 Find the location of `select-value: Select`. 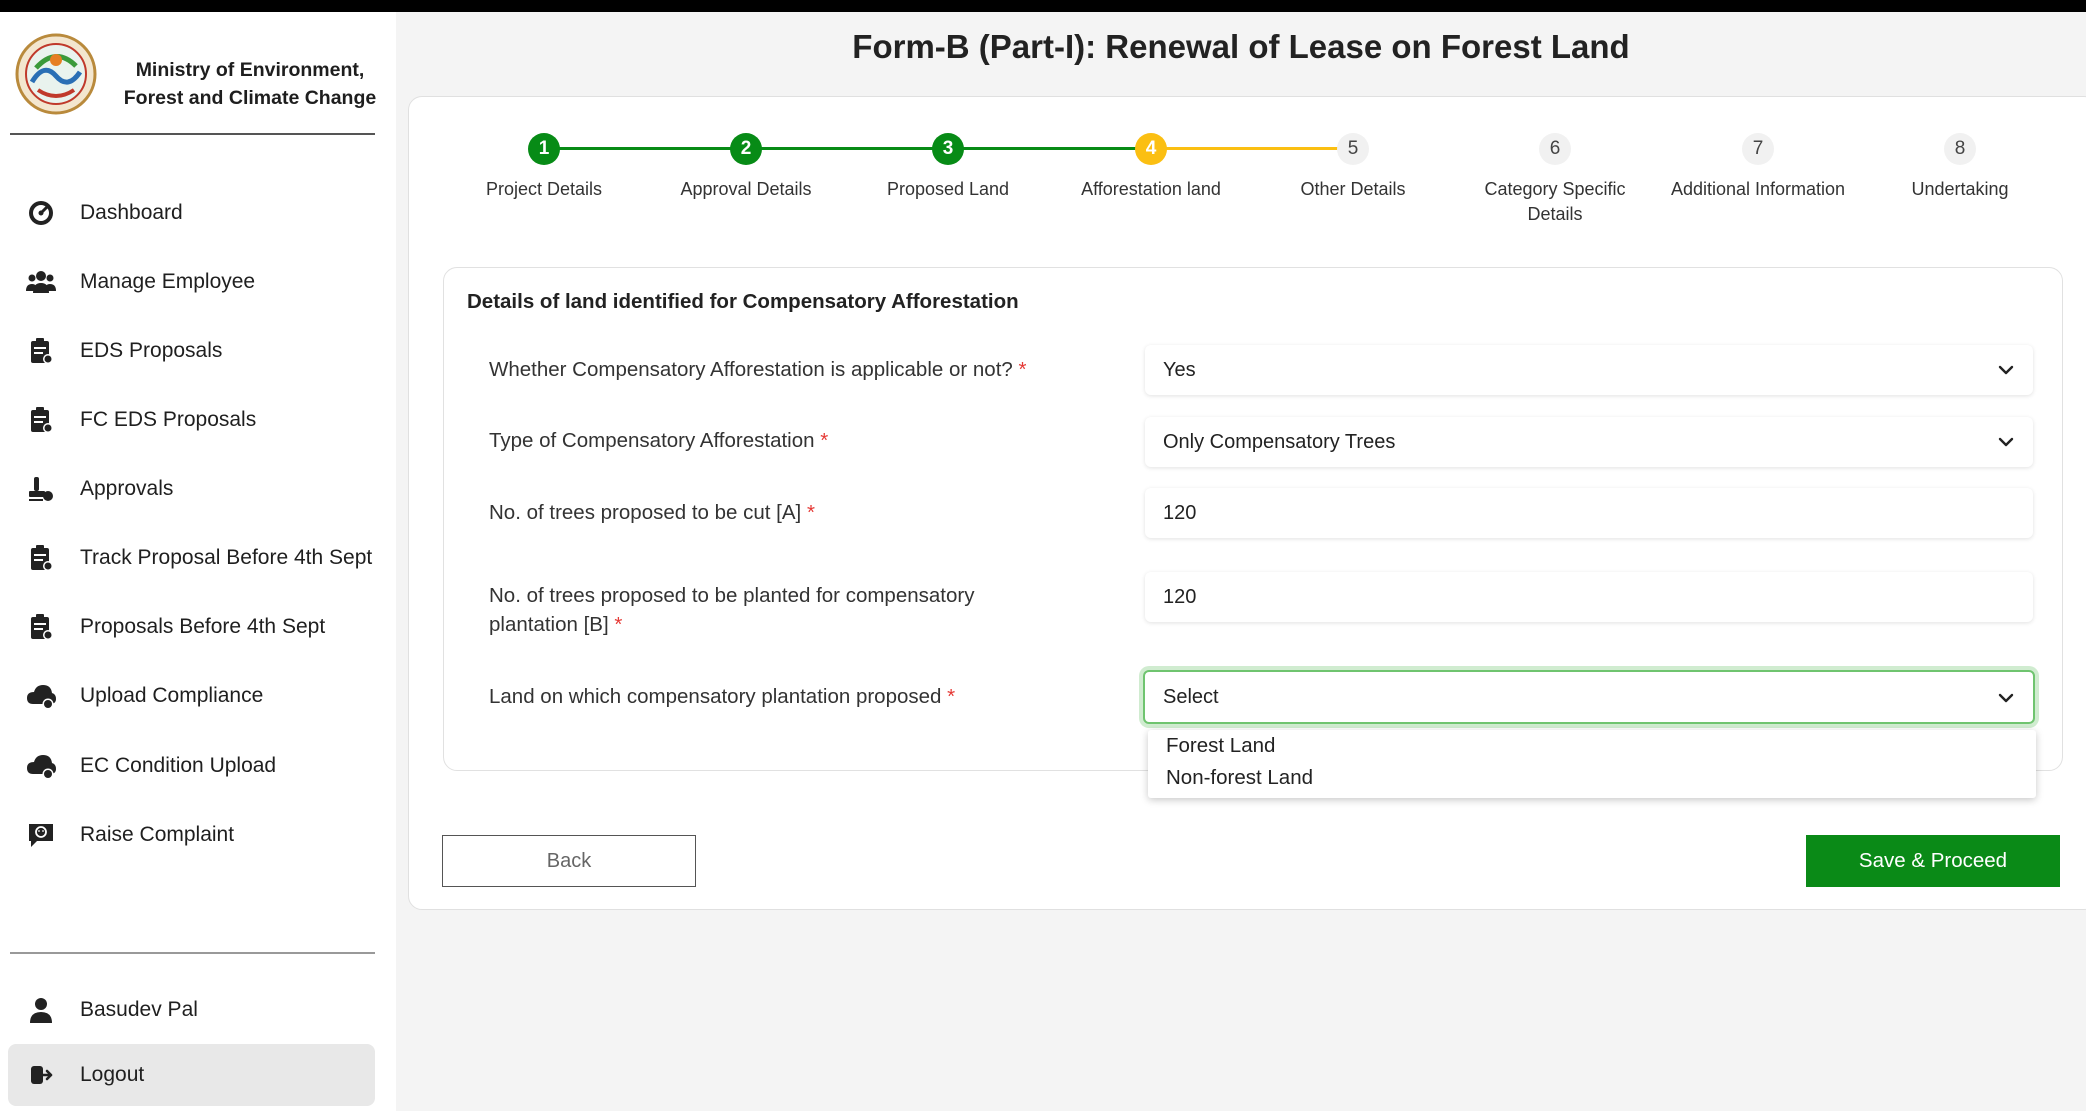

select-value: Select is located at coordinates (1191, 696).